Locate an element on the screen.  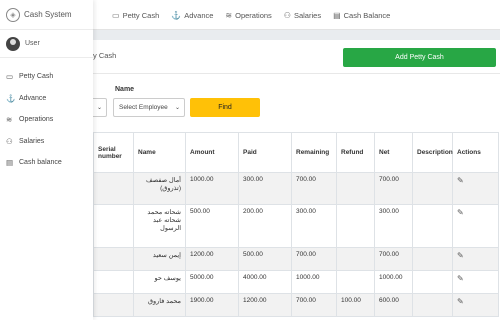
sidebar-item-cash-balance: ▤ Cash balance is located at coordinates (46, 163).